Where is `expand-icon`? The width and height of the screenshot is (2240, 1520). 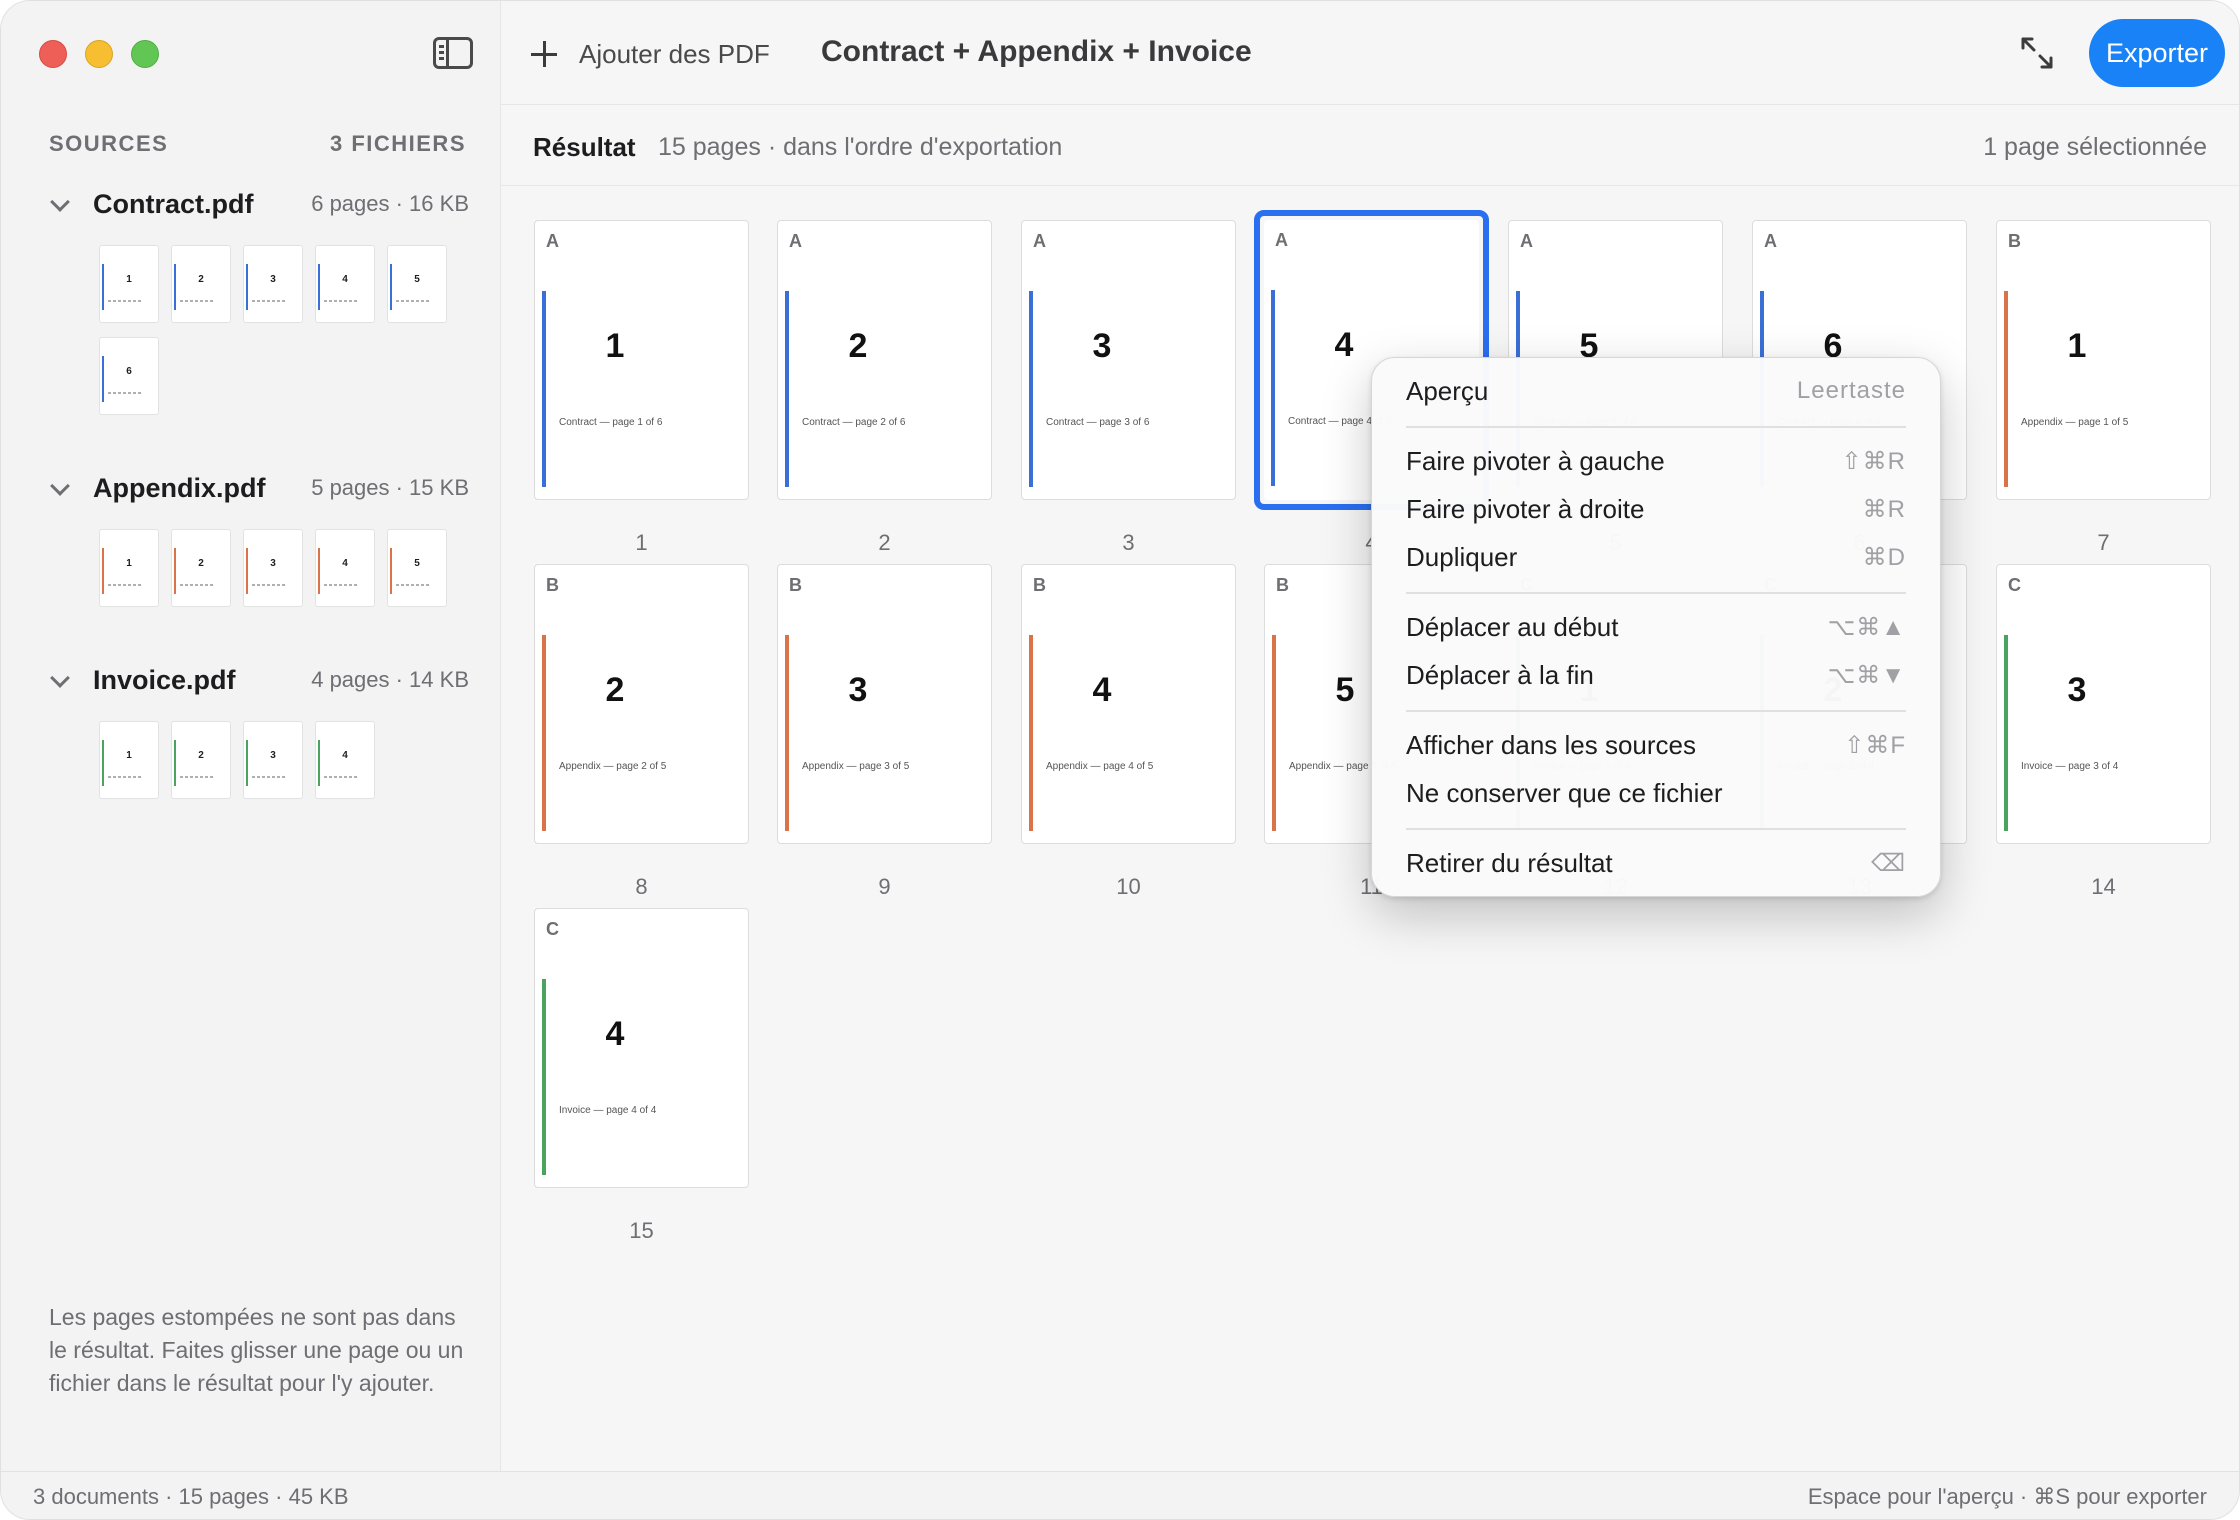 expand-icon is located at coordinates (2037, 53).